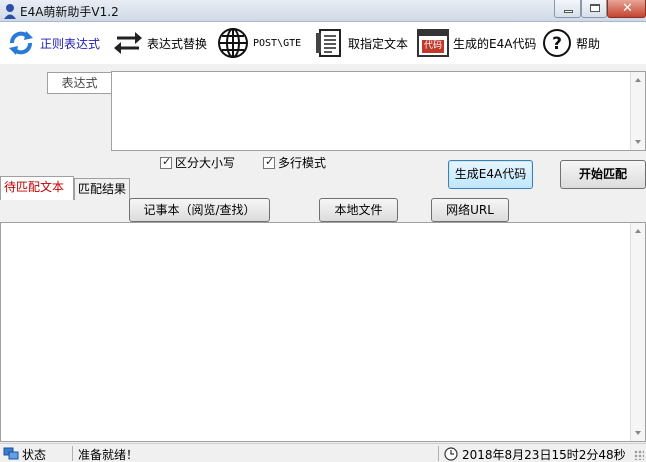 The width and height of the screenshot is (646, 462). What do you see at coordinates (10, 11) in the screenshot?
I see `app-user-icon` at bounding box center [10, 11].